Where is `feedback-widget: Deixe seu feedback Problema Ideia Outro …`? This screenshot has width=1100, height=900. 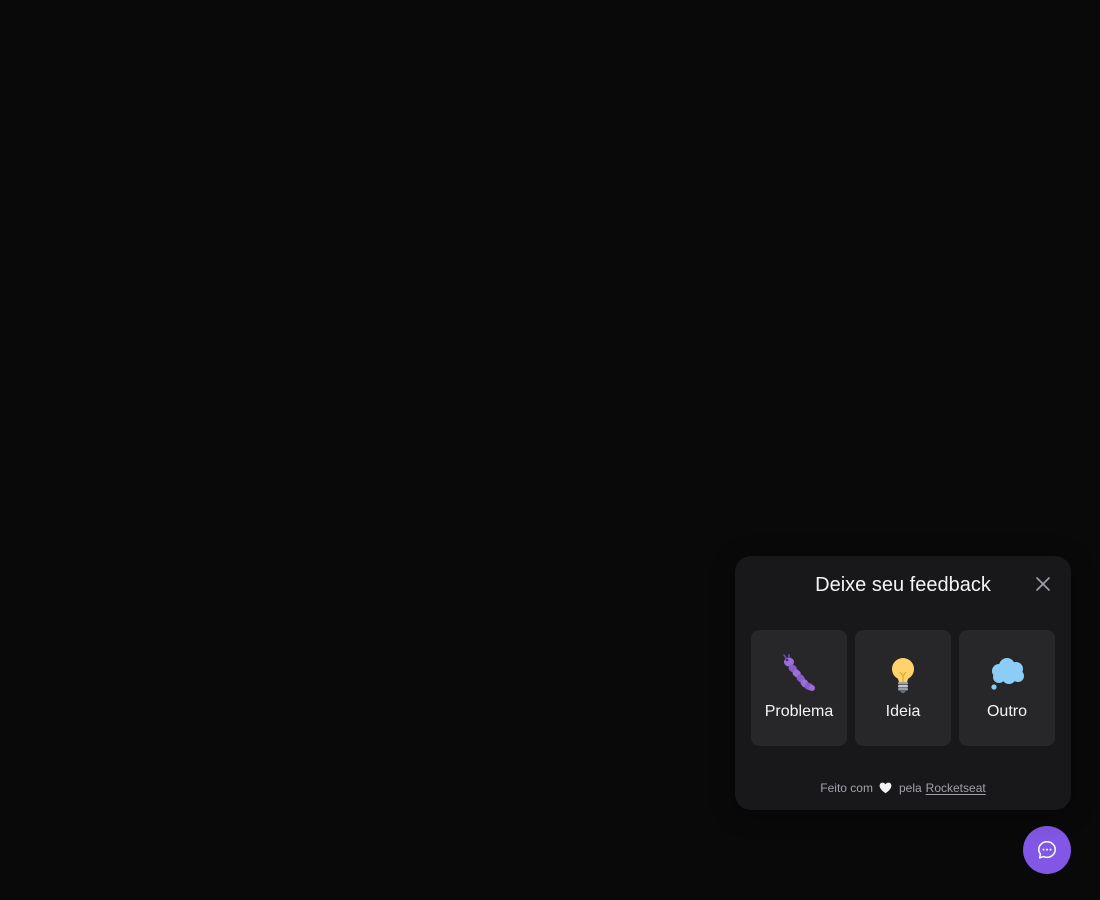
feedback-widget: Deixe seu feedback Problema Ideia Outro … is located at coordinates (903, 715).